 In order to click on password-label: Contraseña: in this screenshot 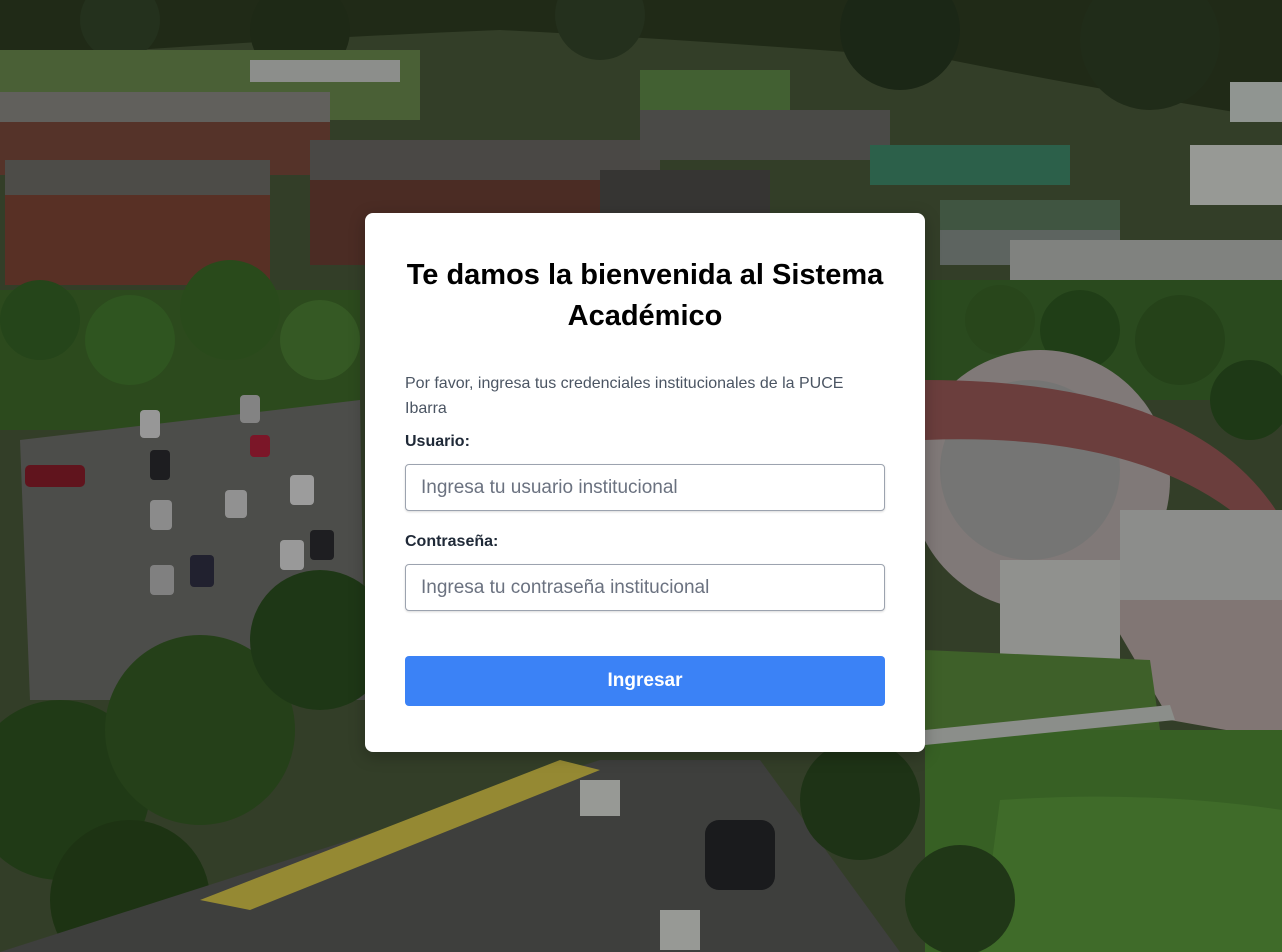, I will do `click(452, 541)`.